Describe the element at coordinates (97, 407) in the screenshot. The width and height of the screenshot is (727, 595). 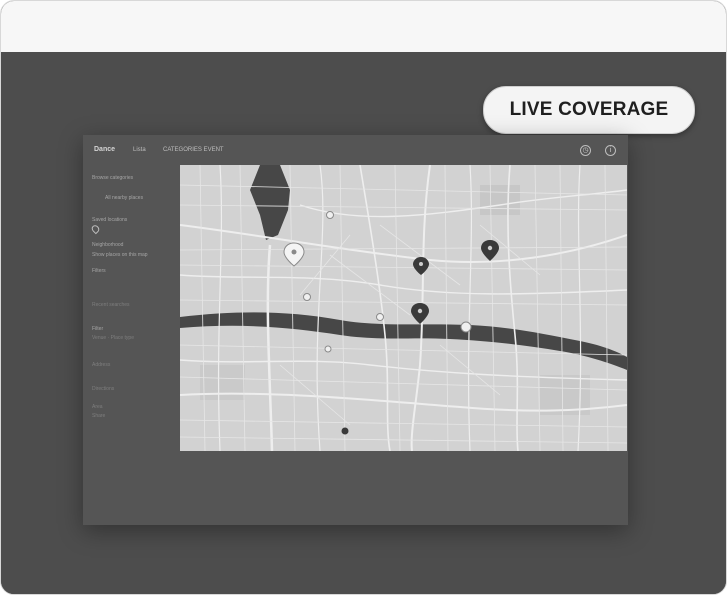
I see `sidebar-item: Area` at that location.